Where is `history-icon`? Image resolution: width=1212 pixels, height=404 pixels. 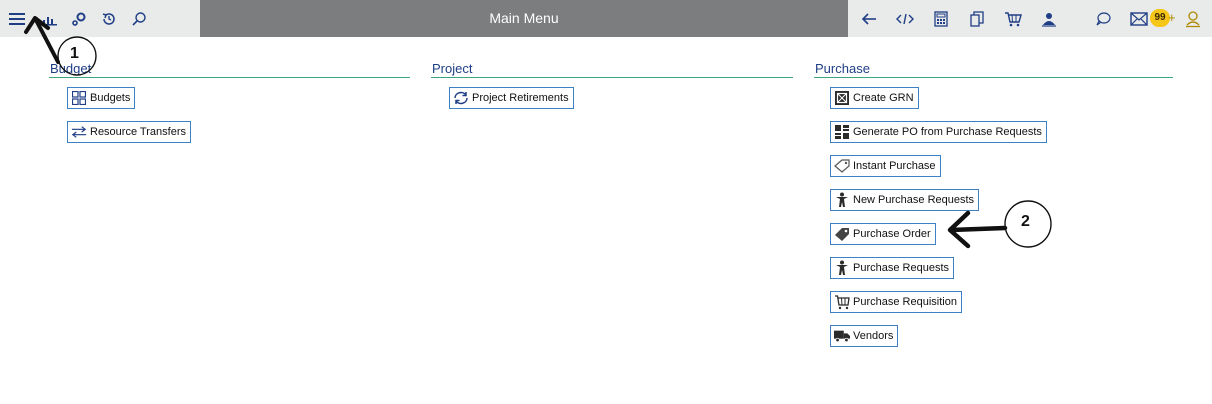
history-icon is located at coordinates (109, 19).